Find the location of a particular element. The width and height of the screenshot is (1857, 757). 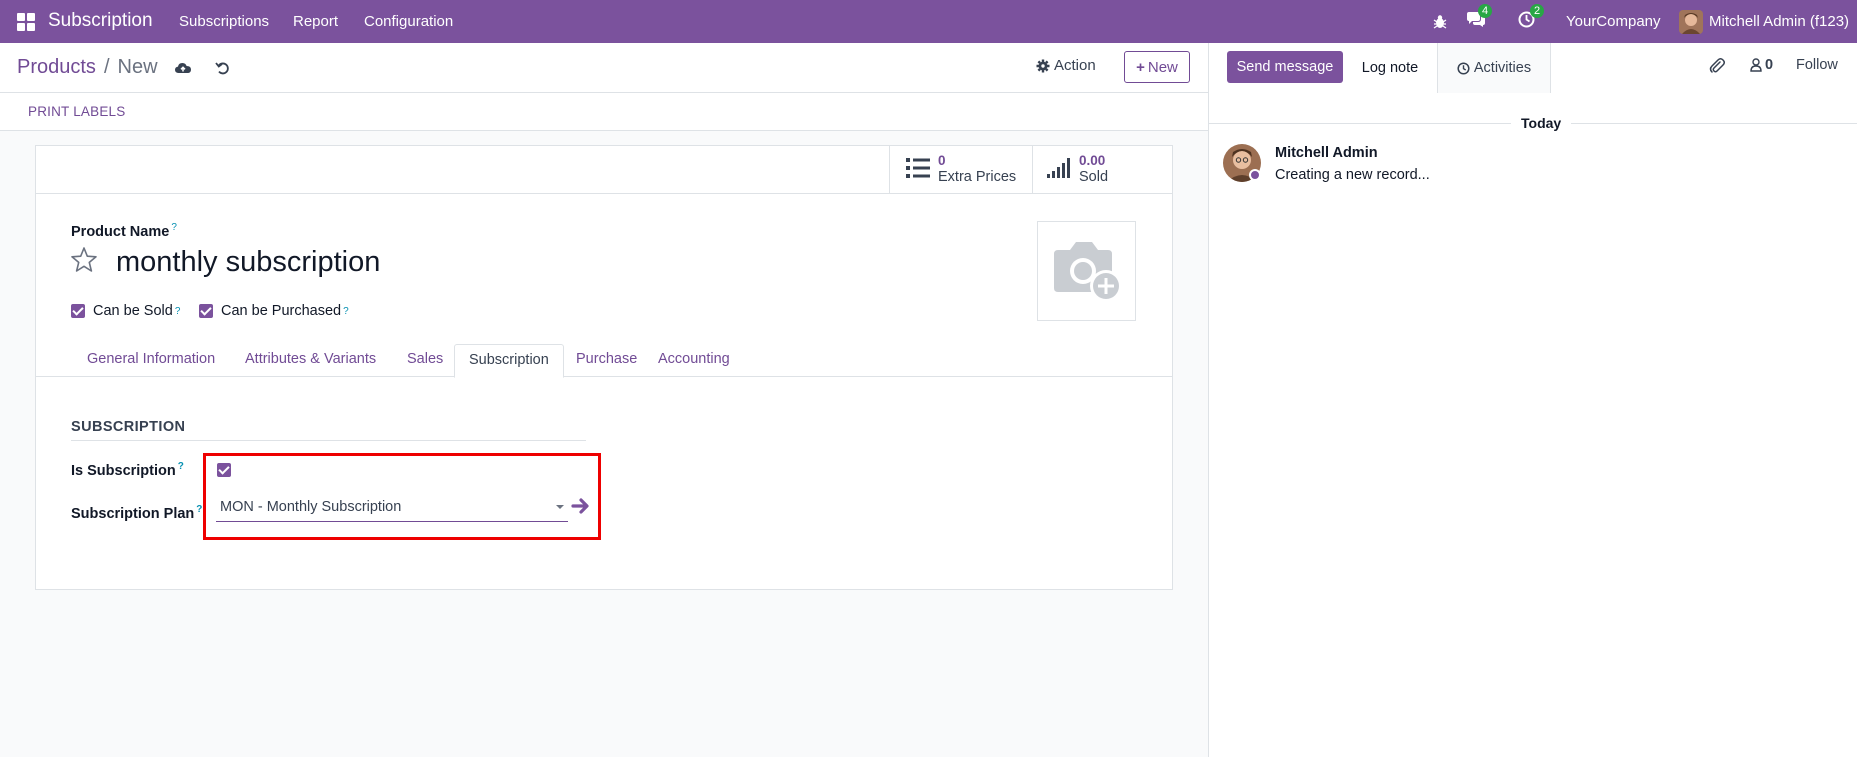

can-be-sold-field: Can be Sold? is located at coordinates (125, 311).